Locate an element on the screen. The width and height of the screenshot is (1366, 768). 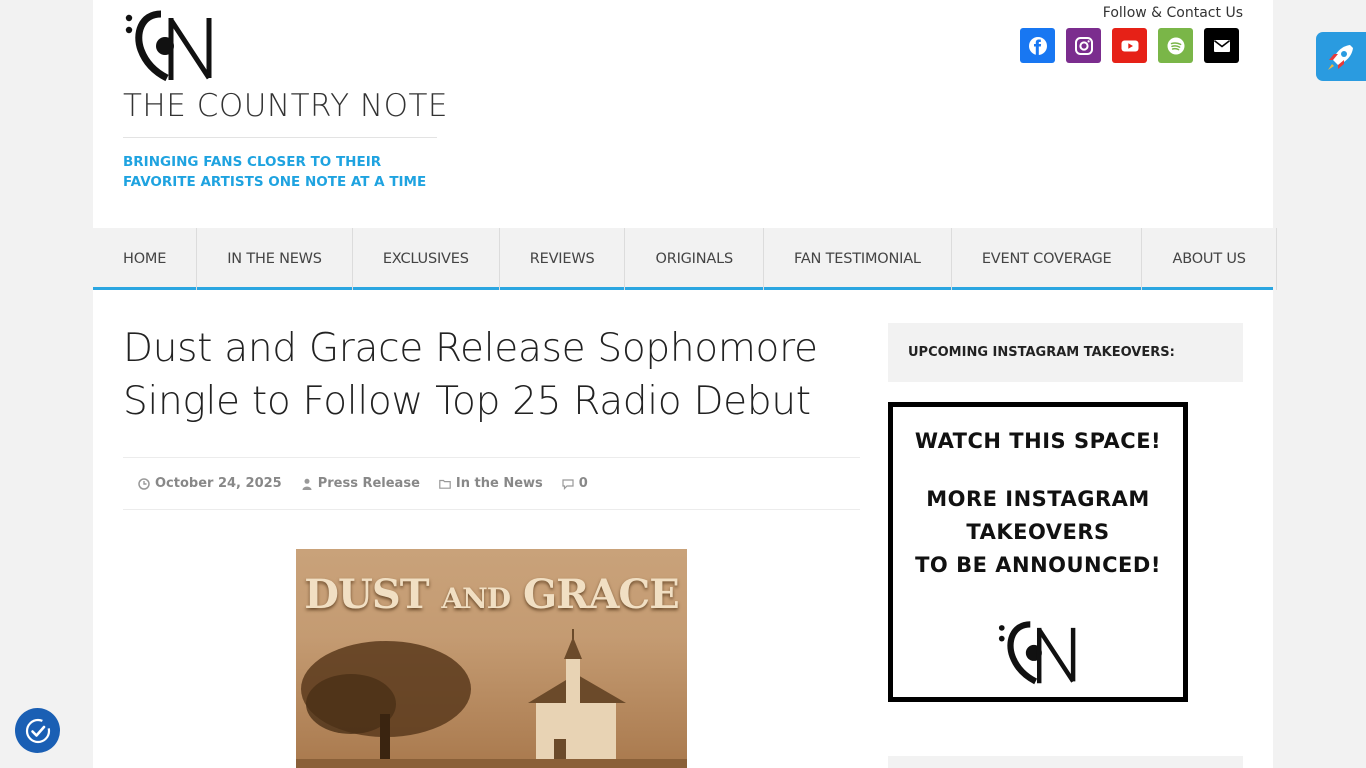
nav-item-in-the-news: IN THE NEWS is located at coordinates (275, 259).